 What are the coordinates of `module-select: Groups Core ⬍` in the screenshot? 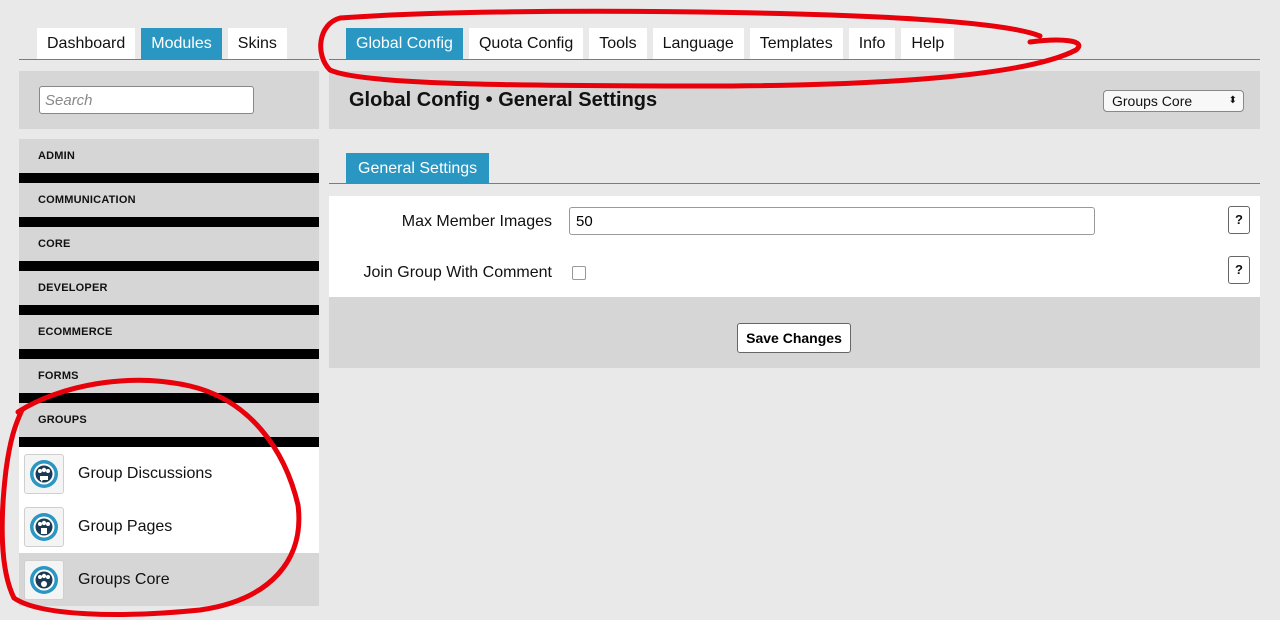 It's located at (1173, 101).